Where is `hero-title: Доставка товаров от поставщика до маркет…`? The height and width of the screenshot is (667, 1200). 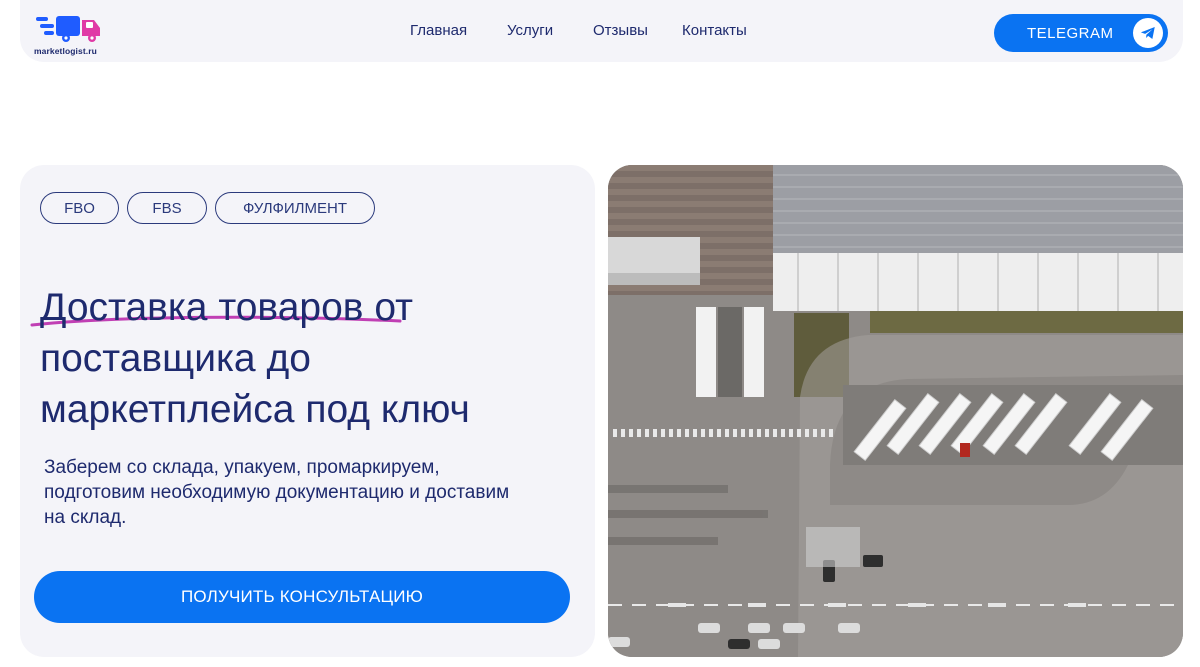
hero-title: Доставка товаров от поставщика до маркет… is located at coordinates (300, 358).